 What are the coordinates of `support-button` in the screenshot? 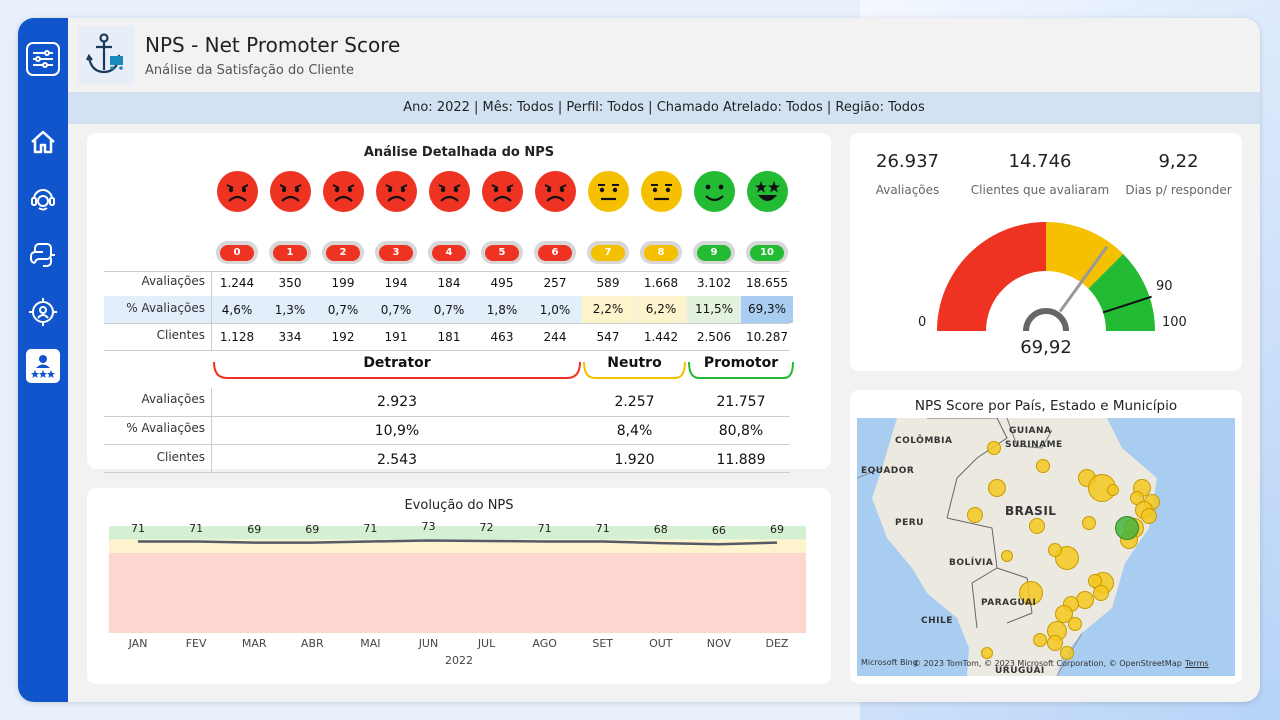 It's located at (43, 198).